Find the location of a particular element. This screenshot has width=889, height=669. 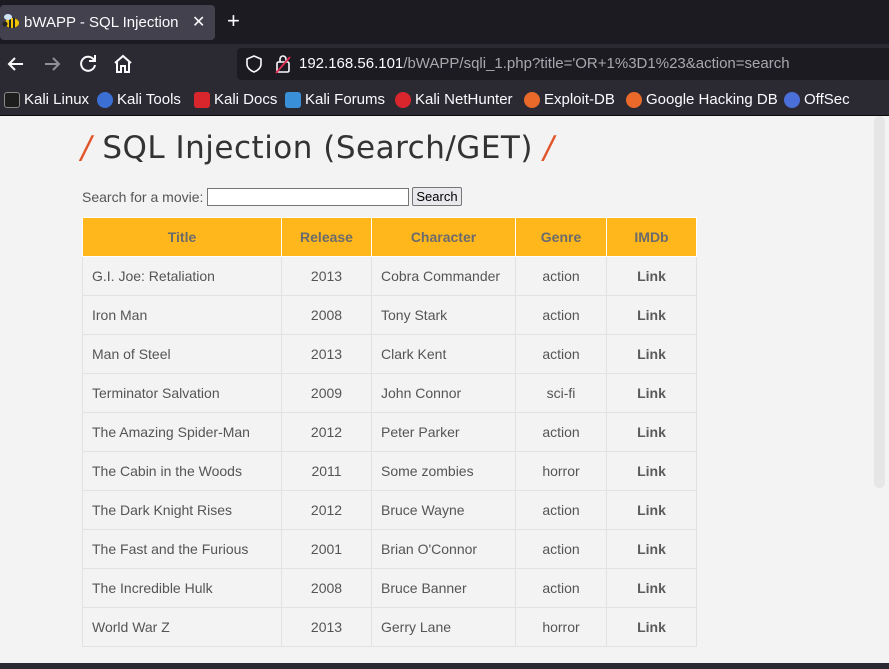

bookmark-google-hacking-db: Google Hacking DB is located at coordinates (702, 99).